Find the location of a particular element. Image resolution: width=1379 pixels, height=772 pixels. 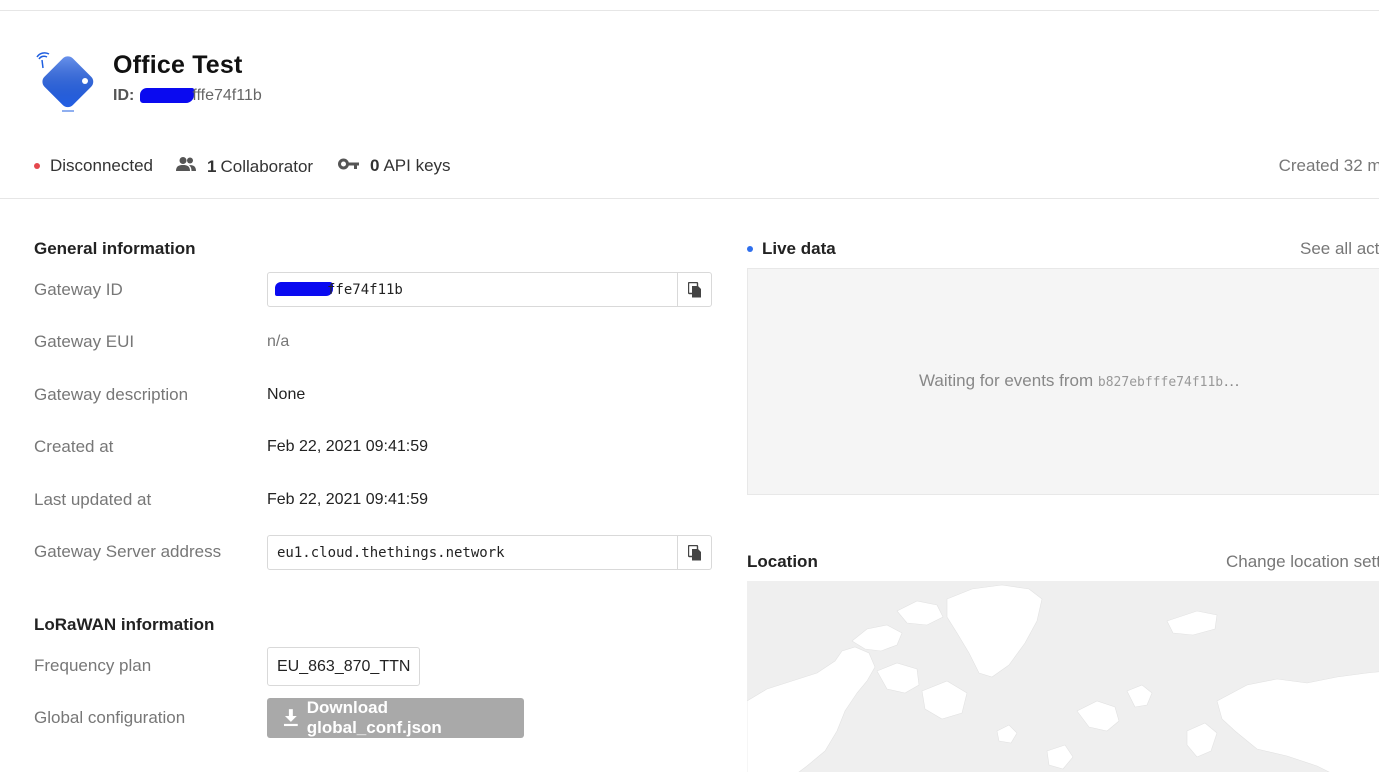

gateway-eui-label: Gateway EUI is located at coordinates (84, 341).